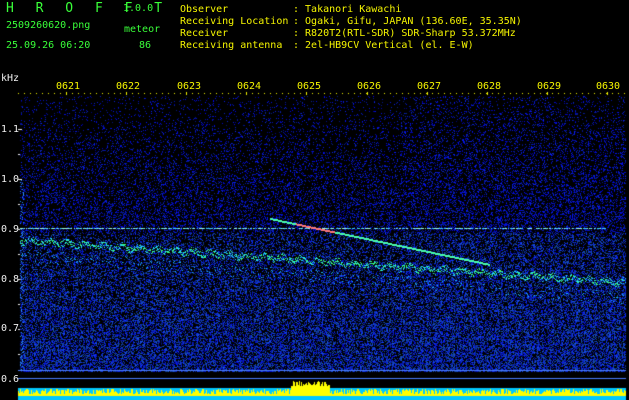  What do you see at coordinates (10, 279) in the screenshot?
I see `y-tick-0.8: 0.8` at bounding box center [10, 279].